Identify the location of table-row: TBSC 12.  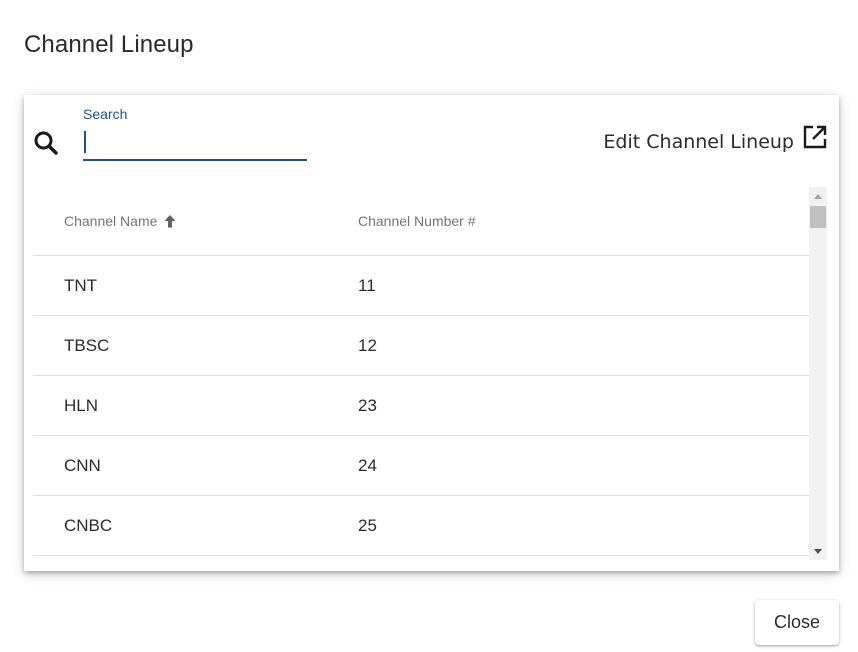
(430, 346).